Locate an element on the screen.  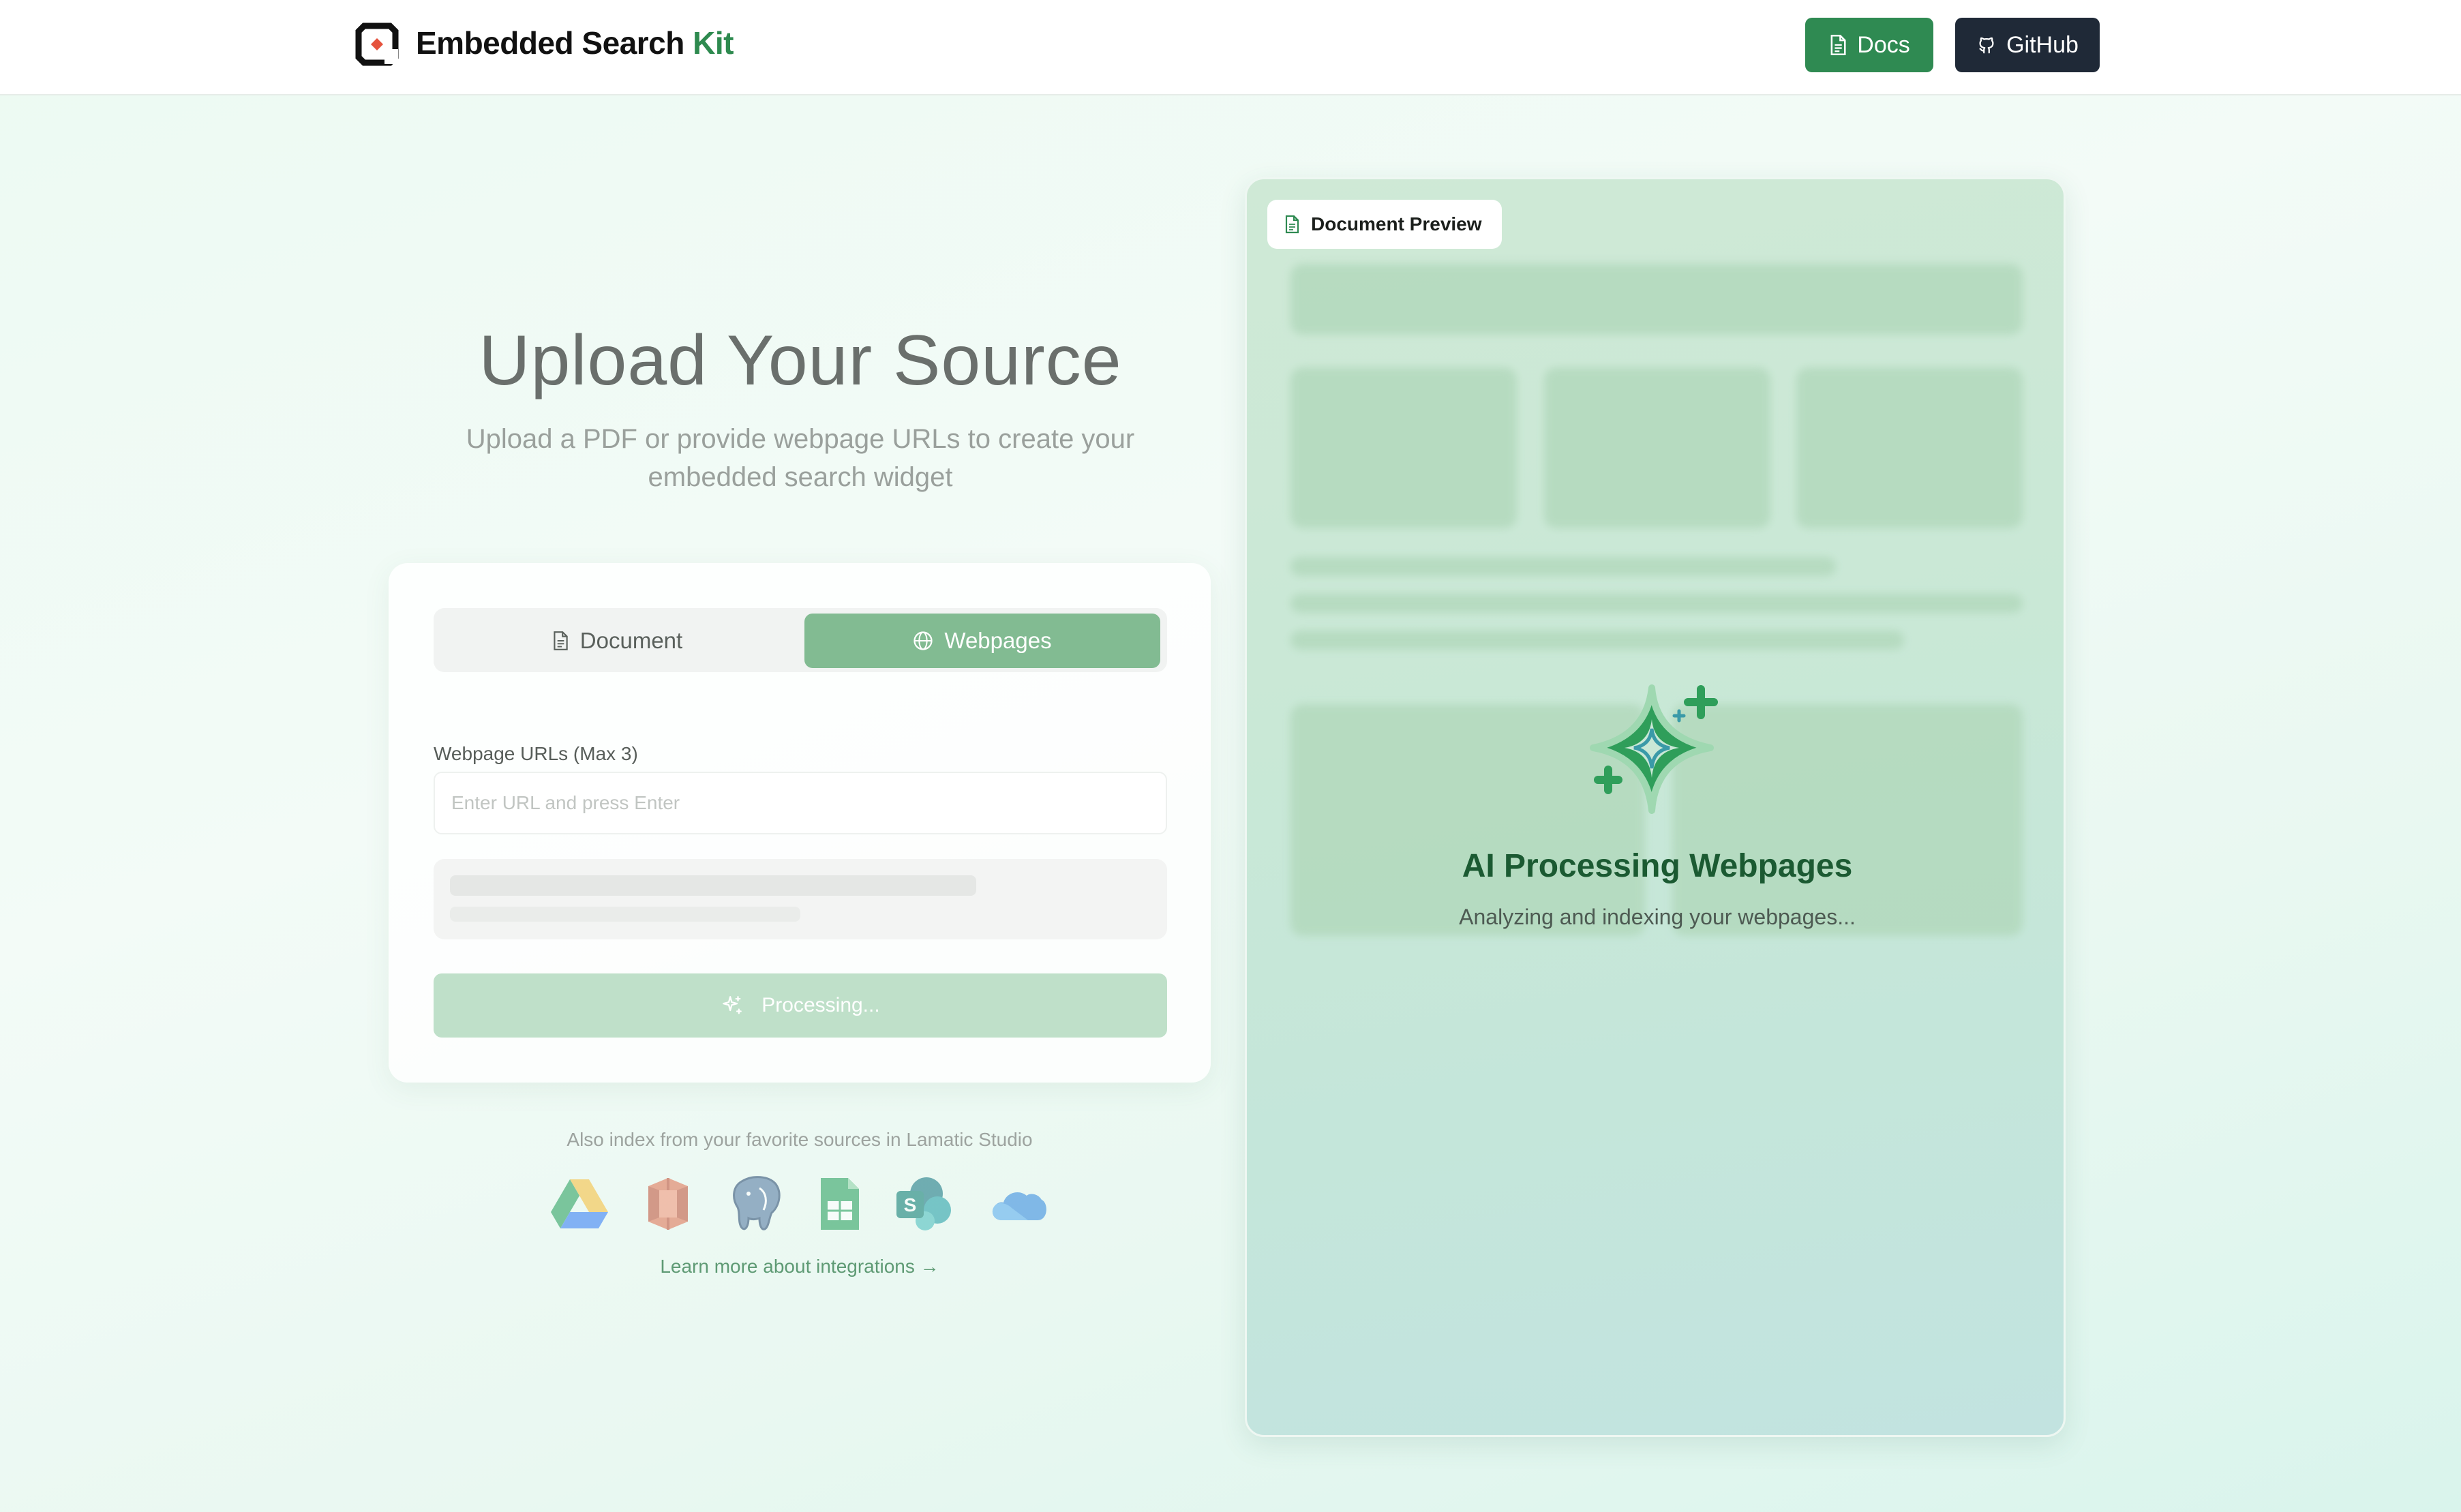
document-preview-label: Document Preview is located at coordinates (1396, 224).